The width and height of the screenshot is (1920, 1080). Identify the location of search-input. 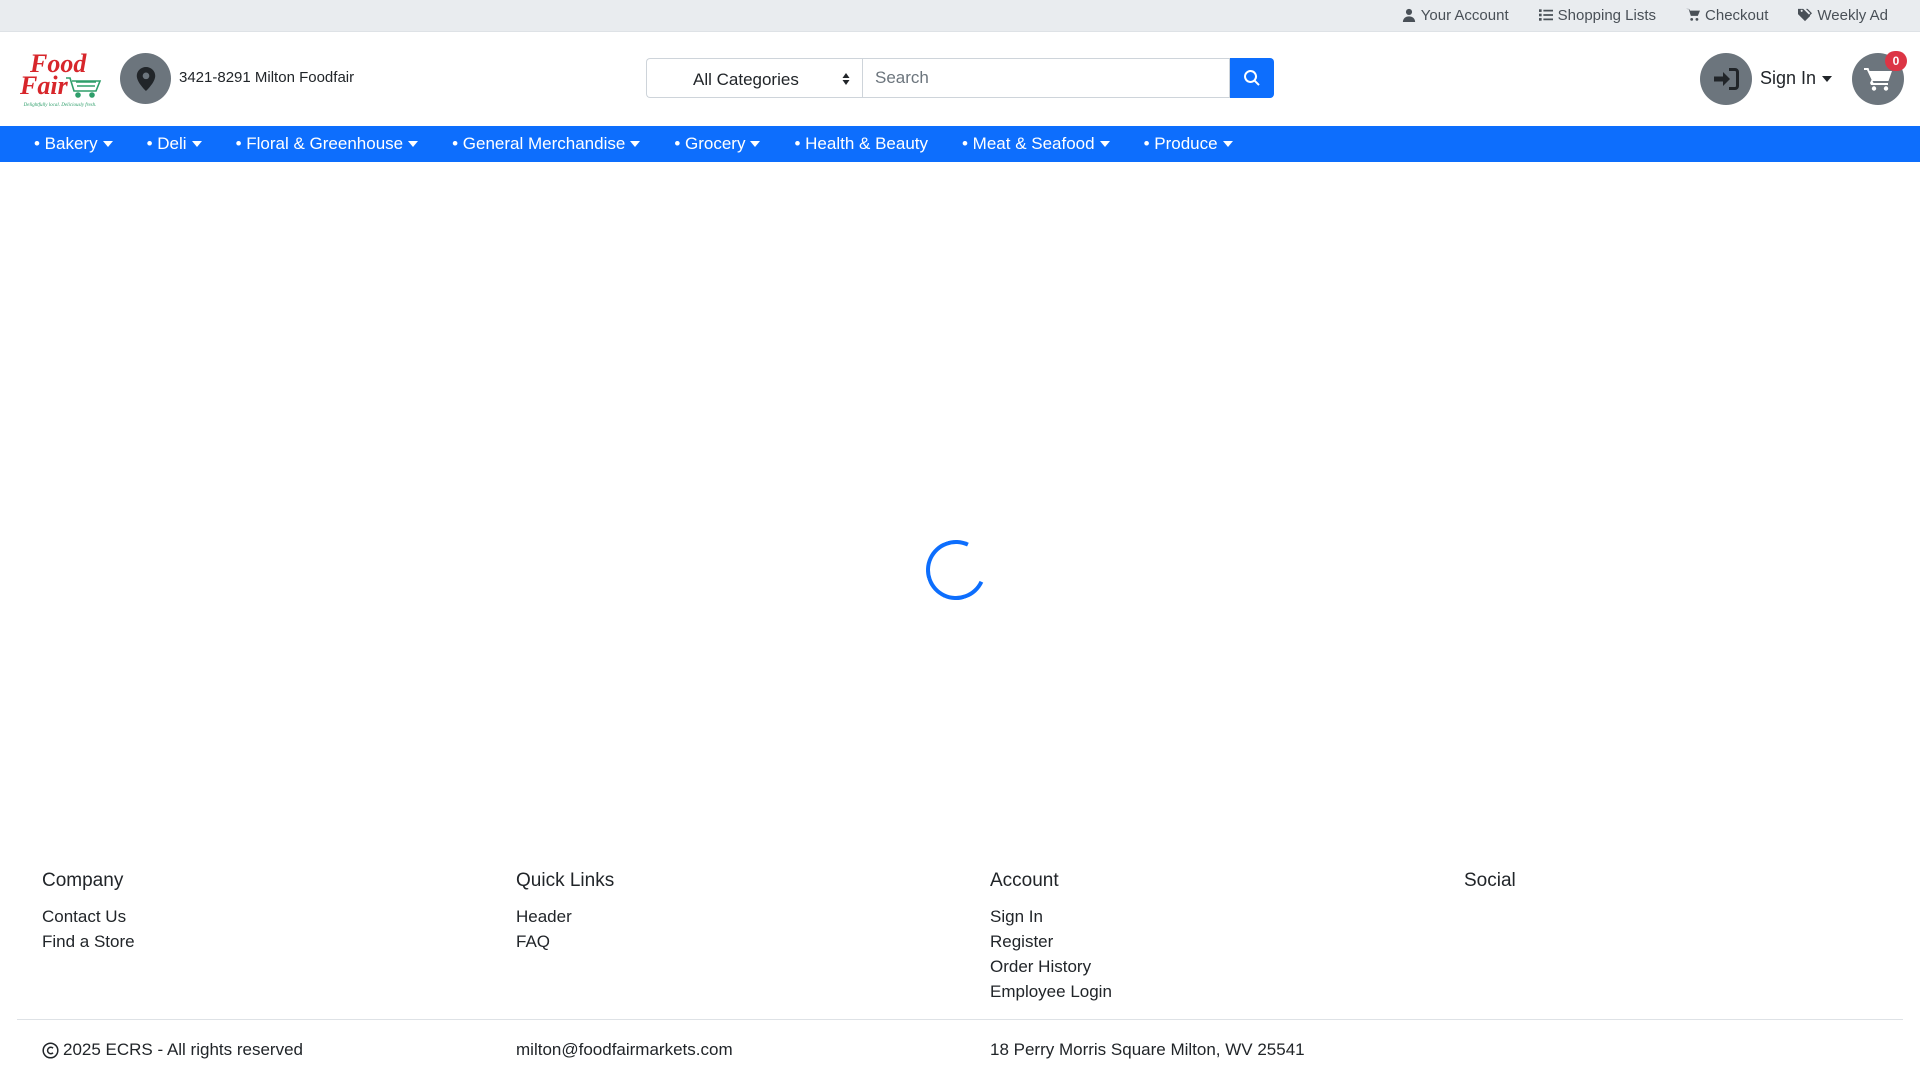
(1046, 78).